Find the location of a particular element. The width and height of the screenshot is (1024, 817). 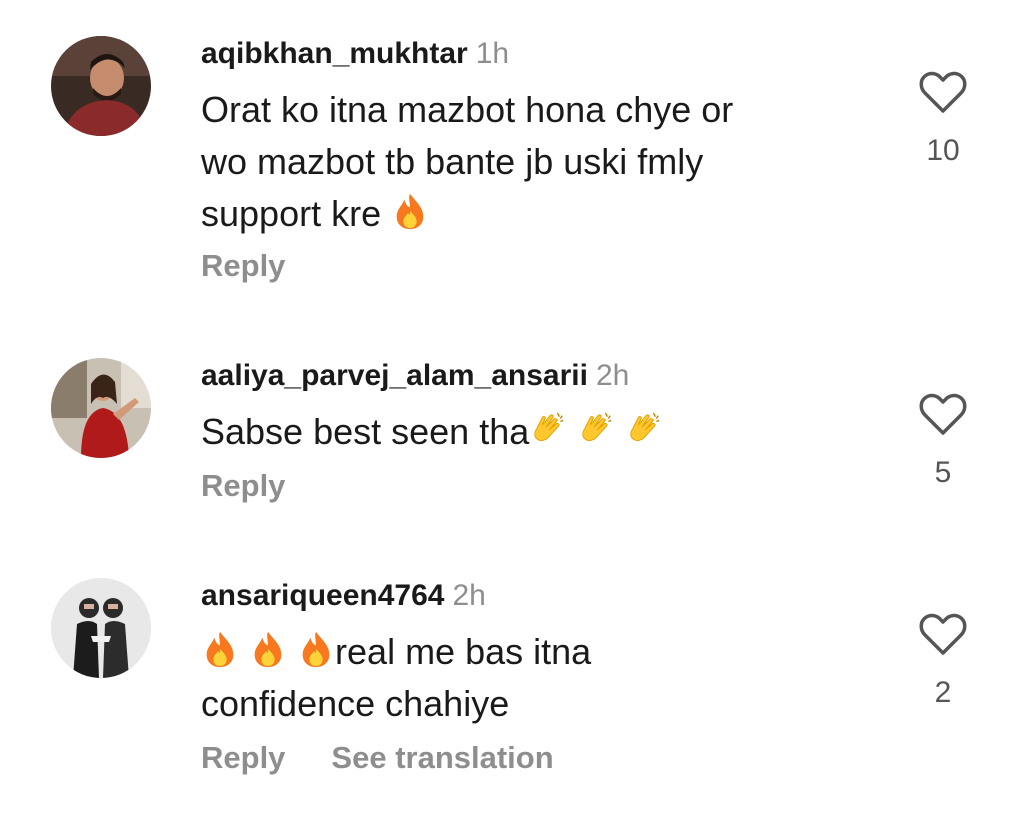

see-translation-button: See translation is located at coordinates (442, 757).